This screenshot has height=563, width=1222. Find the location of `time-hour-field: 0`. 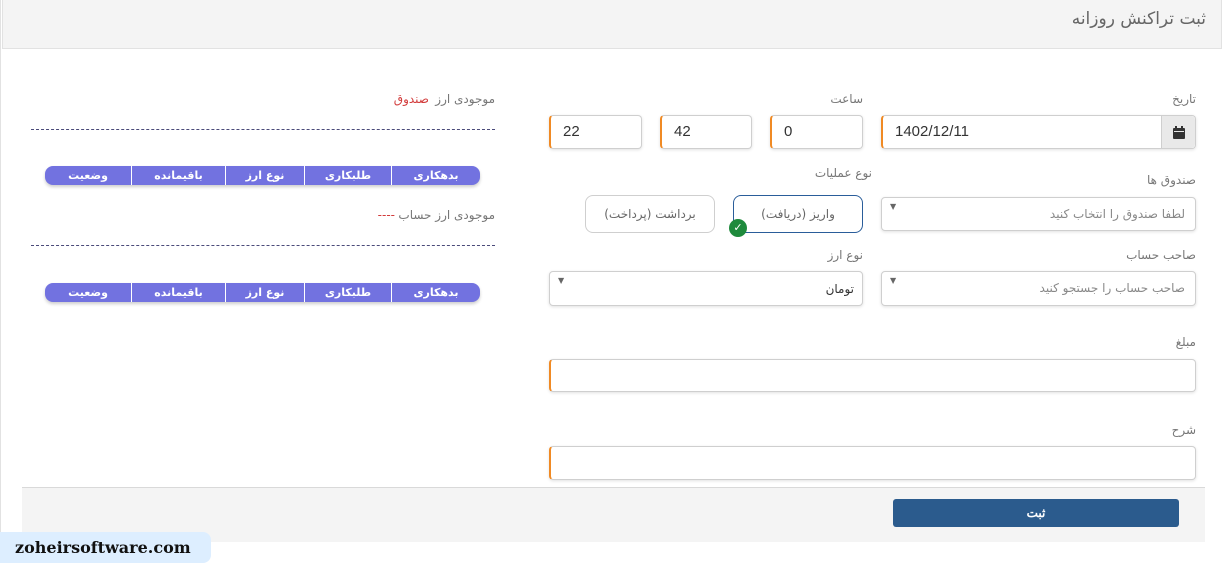

time-hour-field: 0 is located at coordinates (816, 132).